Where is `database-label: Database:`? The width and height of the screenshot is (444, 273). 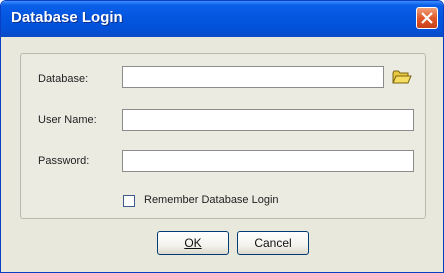 database-label: Database: is located at coordinates (63, 79).